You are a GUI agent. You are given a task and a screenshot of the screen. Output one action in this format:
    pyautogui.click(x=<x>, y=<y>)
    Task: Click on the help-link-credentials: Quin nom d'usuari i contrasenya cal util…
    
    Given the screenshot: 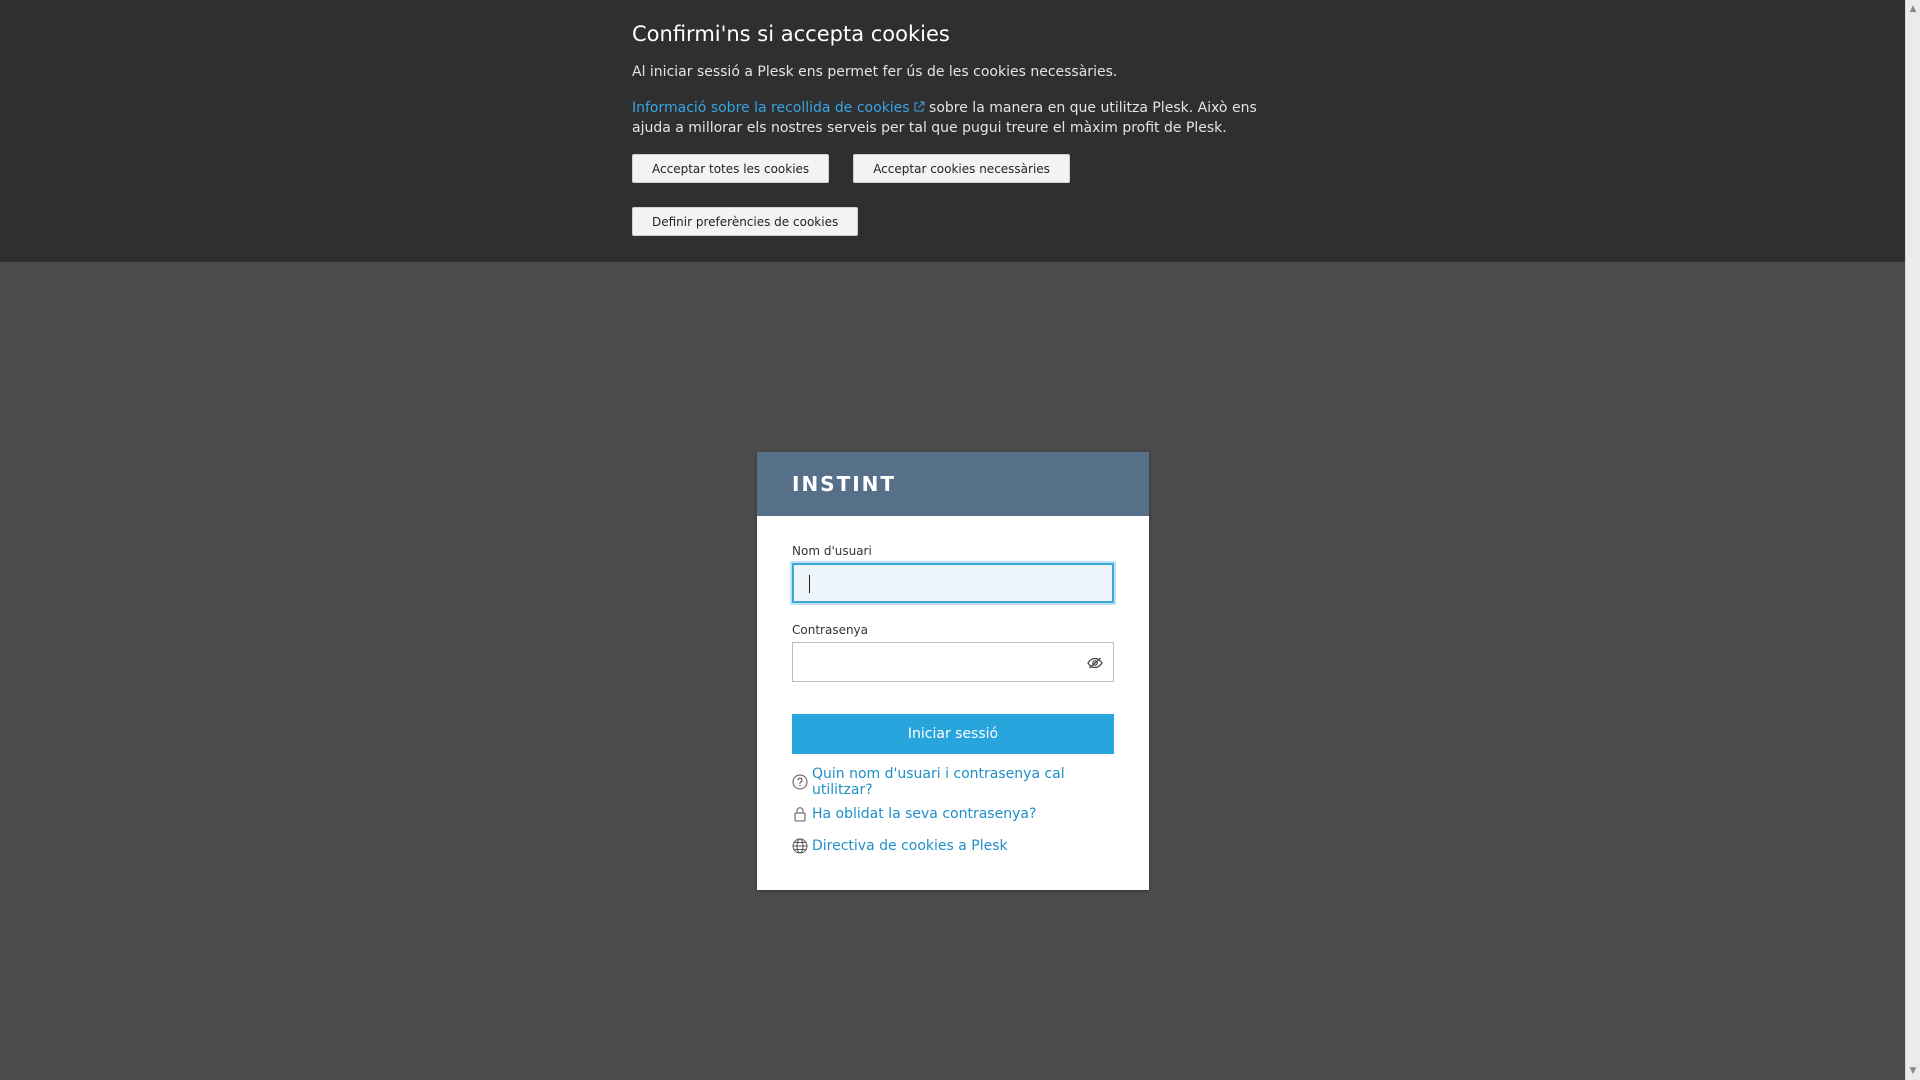 What is the action you would take?
    pyautogui.click(x=953, y=782)
    